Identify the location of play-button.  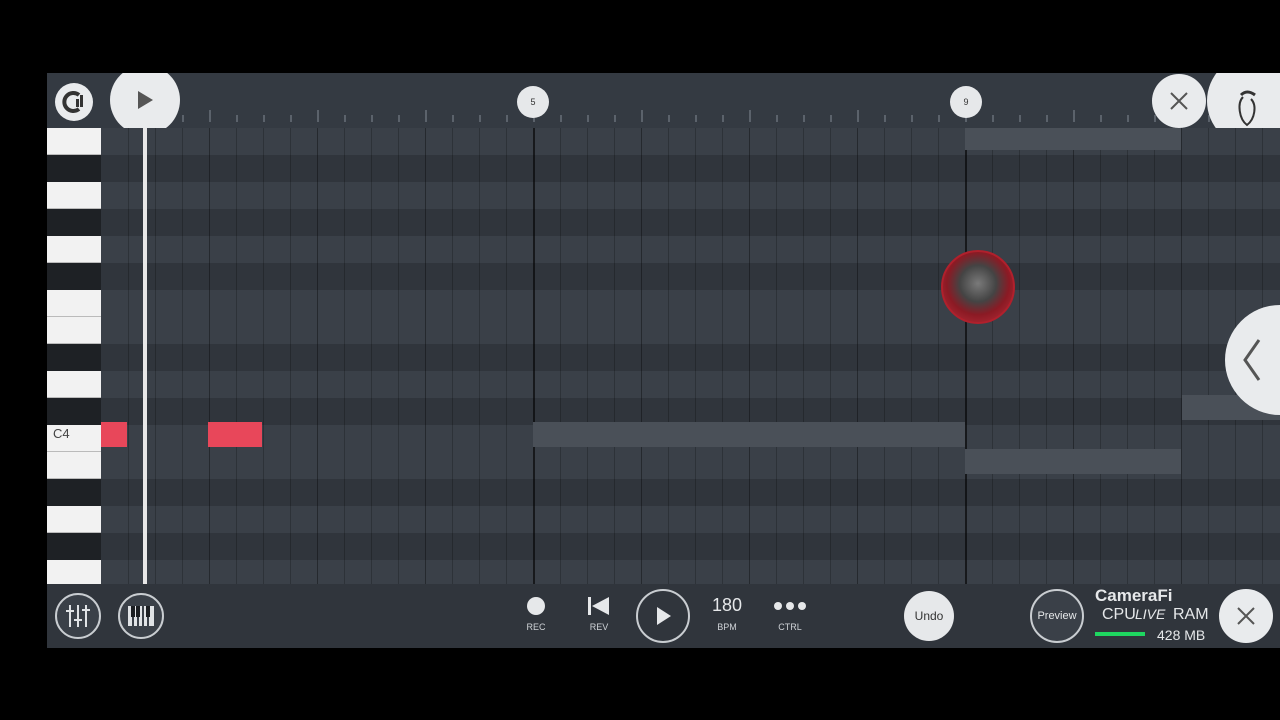
(663, 616).